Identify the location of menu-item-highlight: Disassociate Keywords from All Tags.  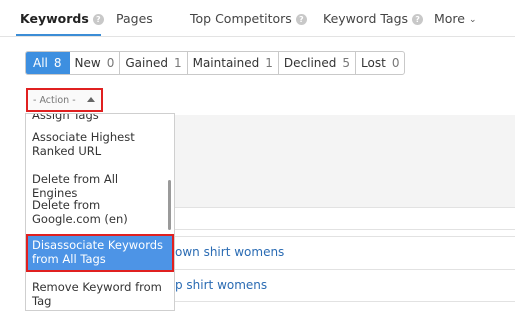
(100, 253).